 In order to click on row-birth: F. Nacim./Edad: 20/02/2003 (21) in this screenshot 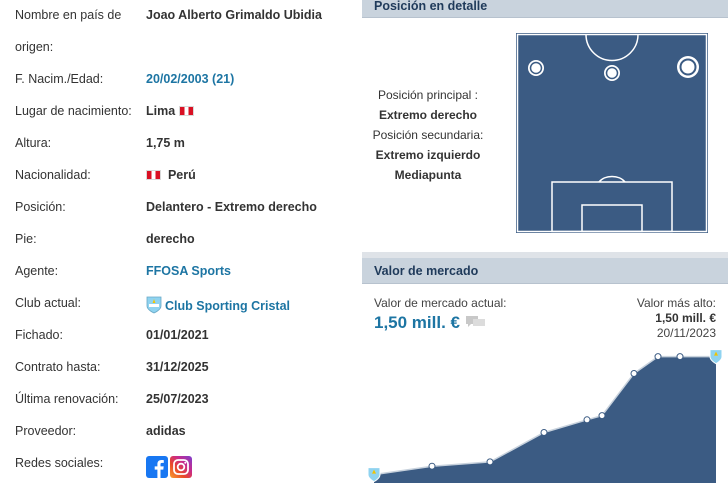, I will do `click(181, 80)`.